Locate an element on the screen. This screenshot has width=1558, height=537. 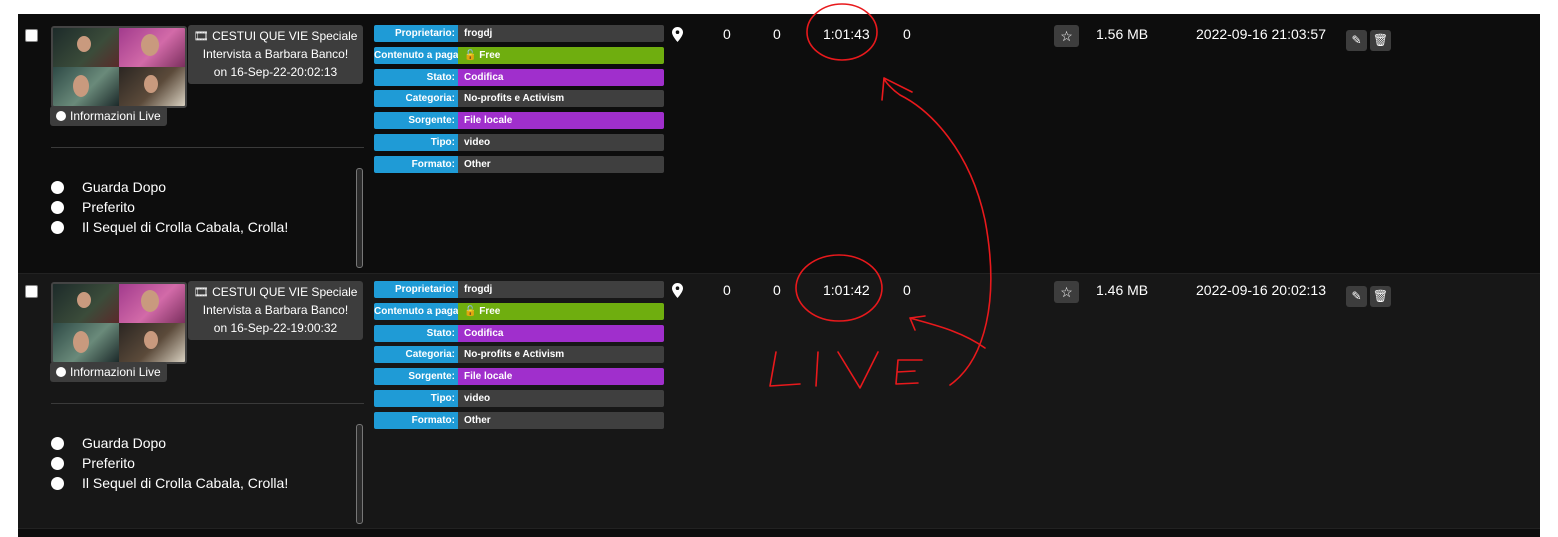
upload-date: 2022-09-16 20:02:13 is located at coordinates (1261, 290).